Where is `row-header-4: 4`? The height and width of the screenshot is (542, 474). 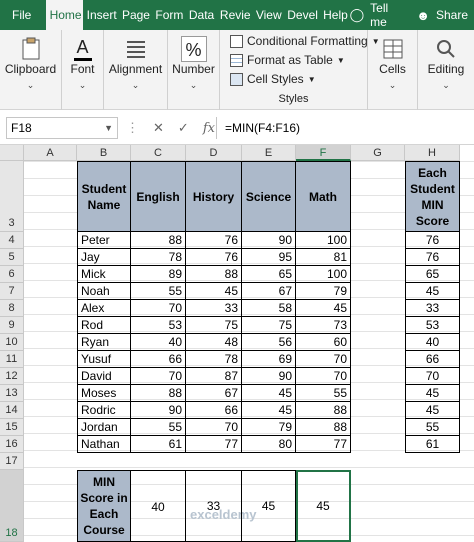
row-header-4: 4 is located at coordinates (12, 240).